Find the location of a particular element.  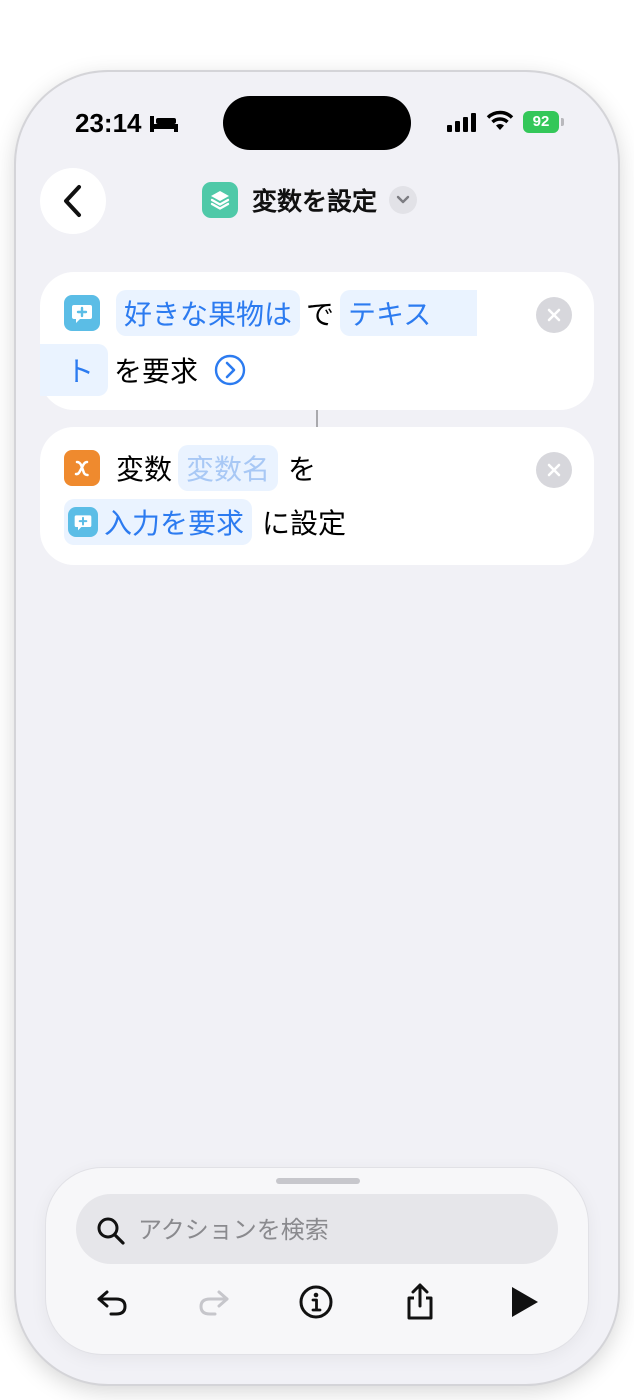

text-wo: を is located at coordinates (302, 469).